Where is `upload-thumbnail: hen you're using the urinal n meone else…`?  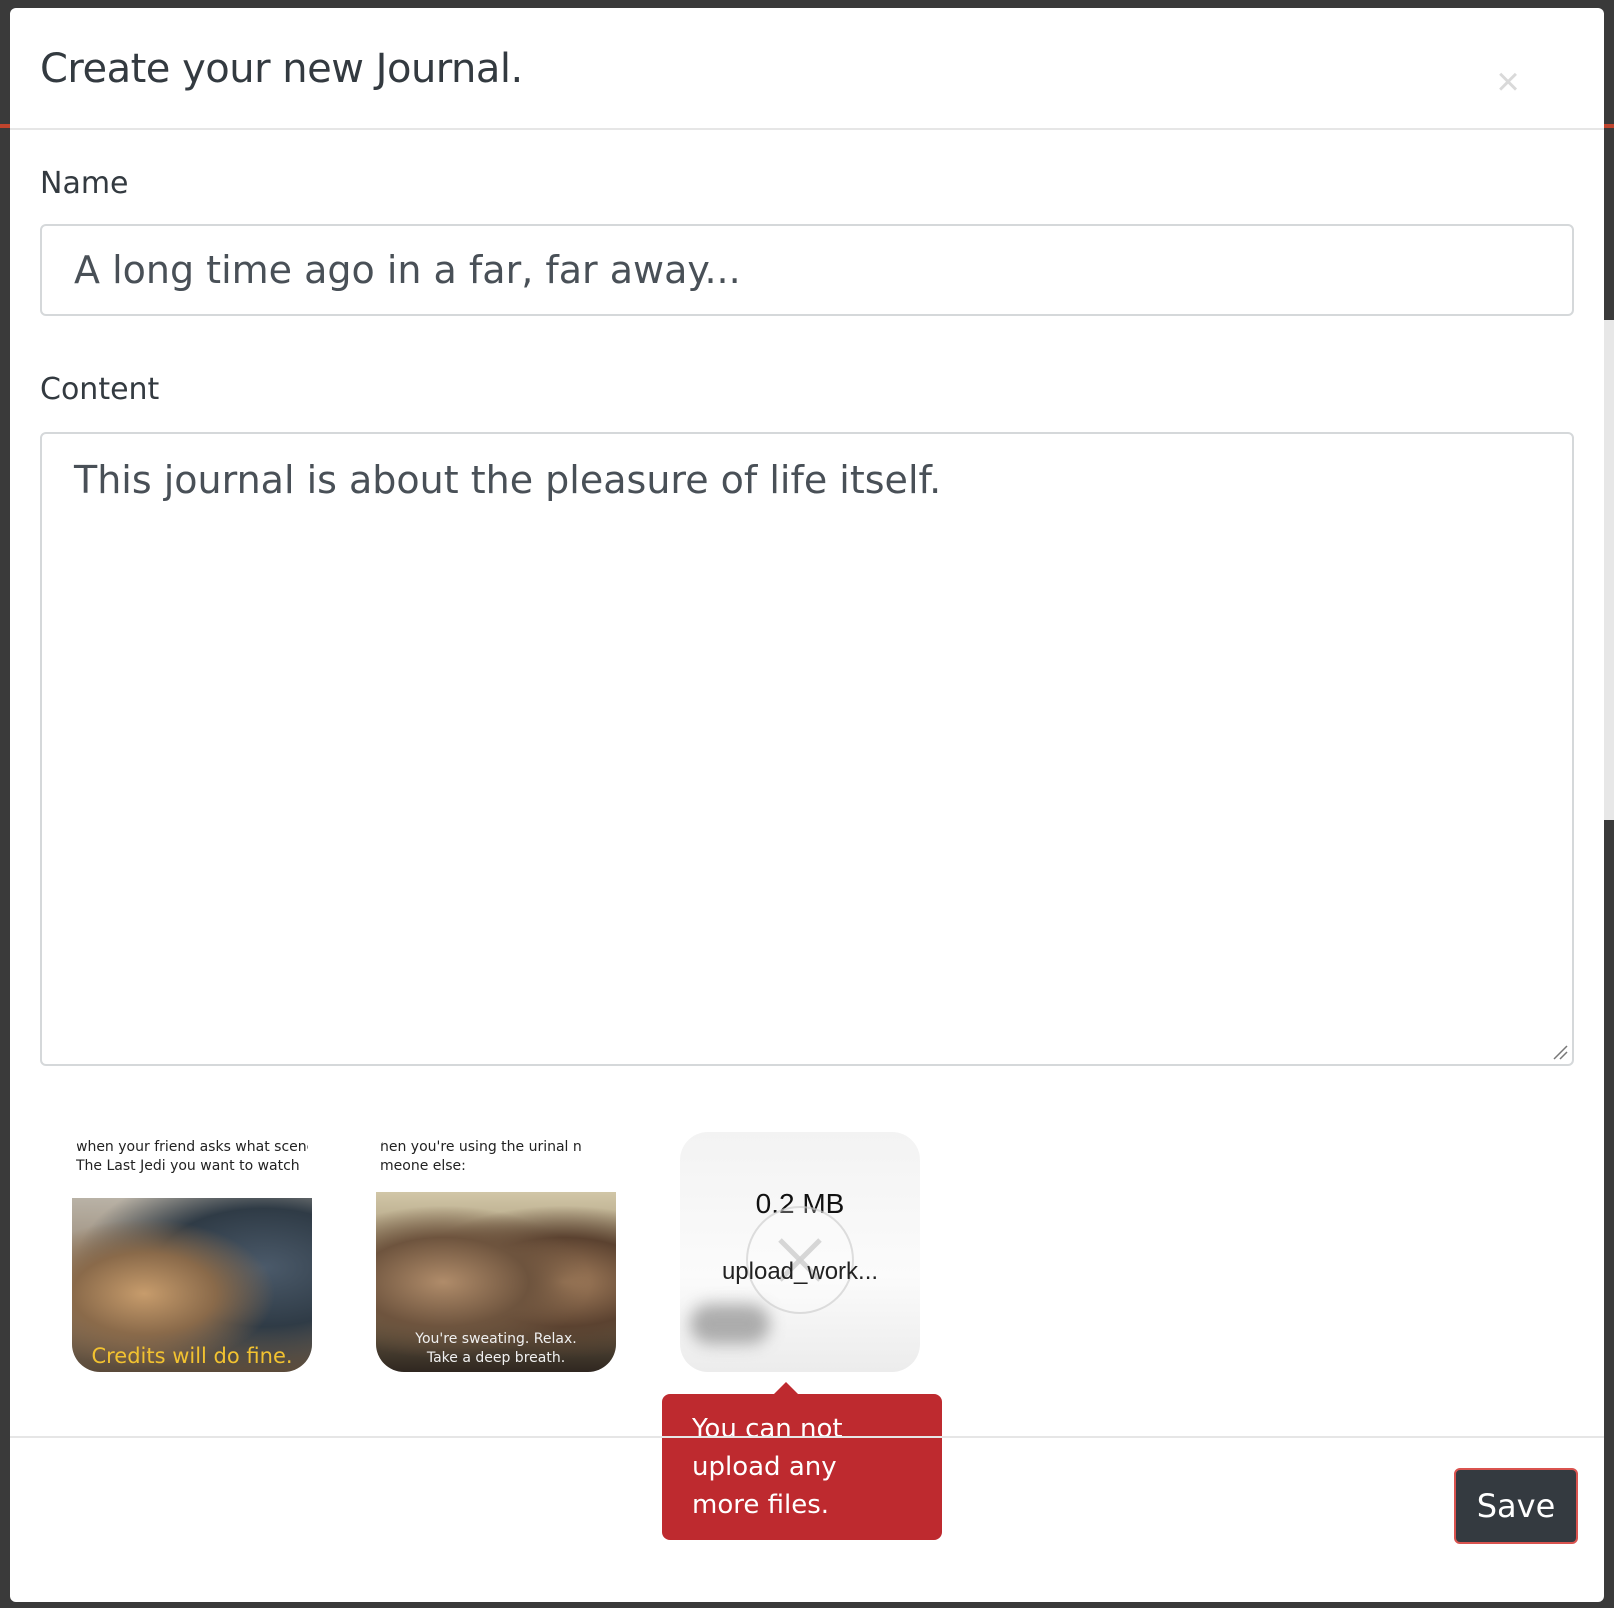 upload-thumbnail: hen you're using the urinal n meone else… is located at coordinates (496, 1252).